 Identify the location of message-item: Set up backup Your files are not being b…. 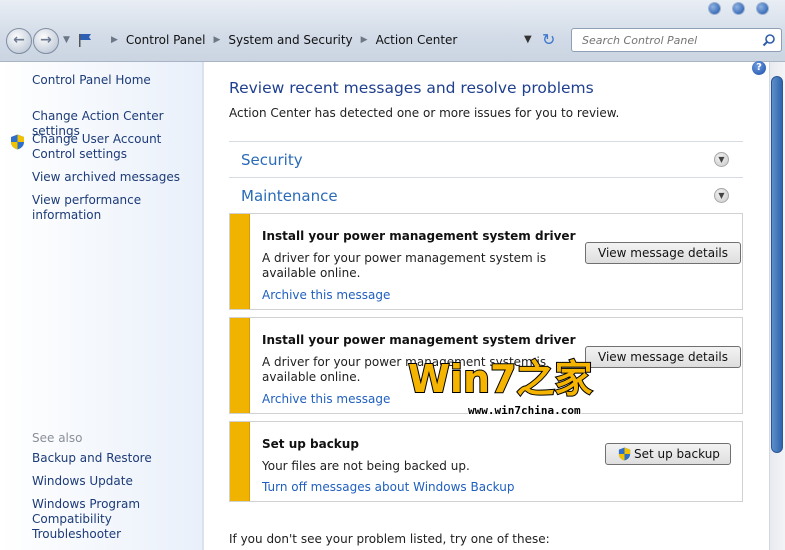
(486, 461).